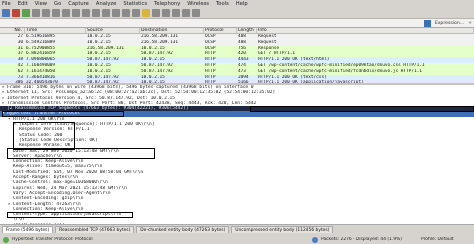 This screenshot has width=474, height=244. I want to click on menu-wireless: Wireless, so click(198, 4).